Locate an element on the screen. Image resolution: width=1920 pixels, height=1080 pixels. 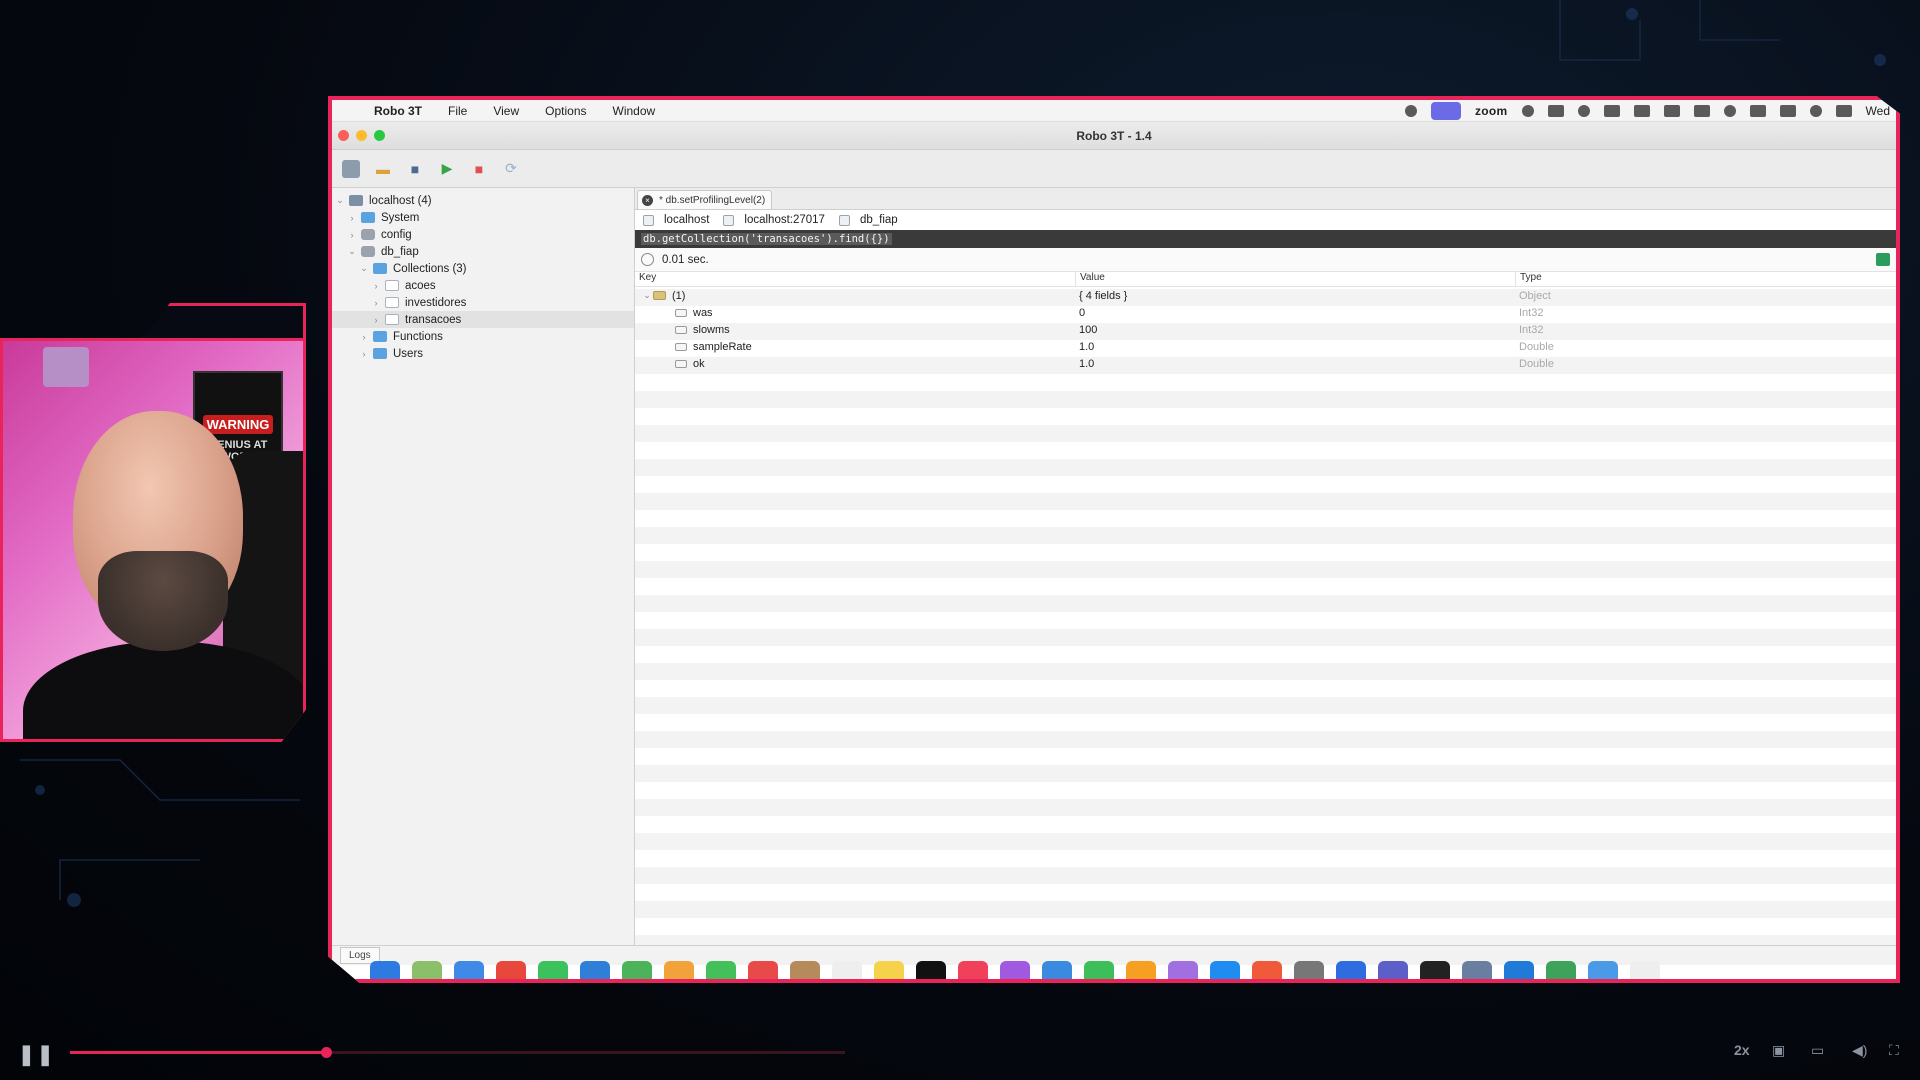
reminders-icon is located at coordinates (847, 970).